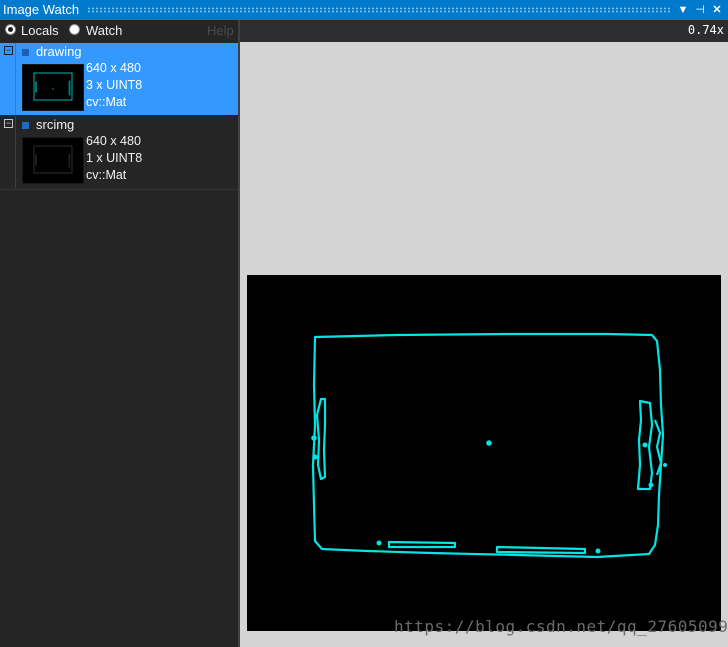 The width and height of the screenshot is (728, 647). I want to click on window-menu-icon: ▼, so click(683, 10).